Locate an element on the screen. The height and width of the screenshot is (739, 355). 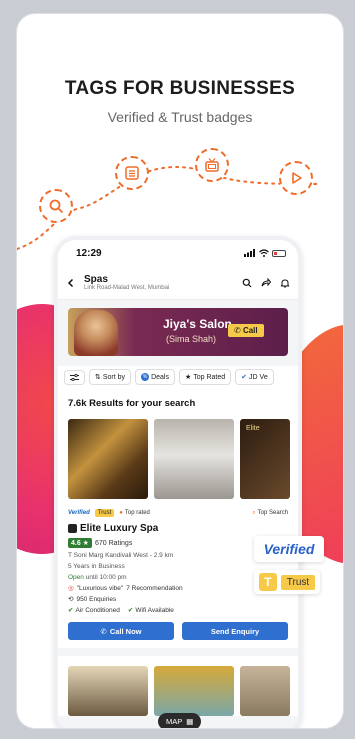
next-listing-photos is located at coordinates (178, 686).